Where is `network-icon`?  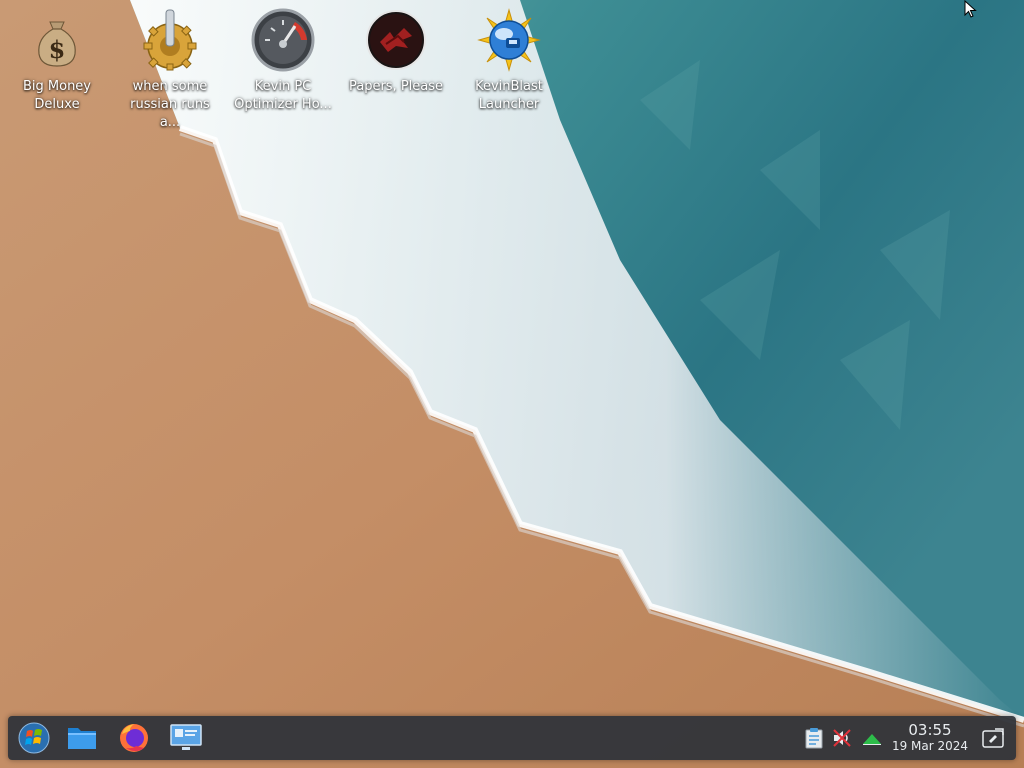
network-icon is located at coordinates (872, 739).